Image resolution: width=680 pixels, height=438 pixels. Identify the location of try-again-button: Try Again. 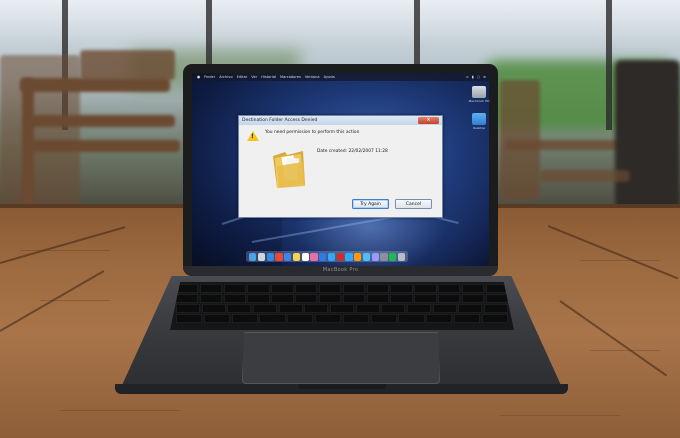
(370, 204).